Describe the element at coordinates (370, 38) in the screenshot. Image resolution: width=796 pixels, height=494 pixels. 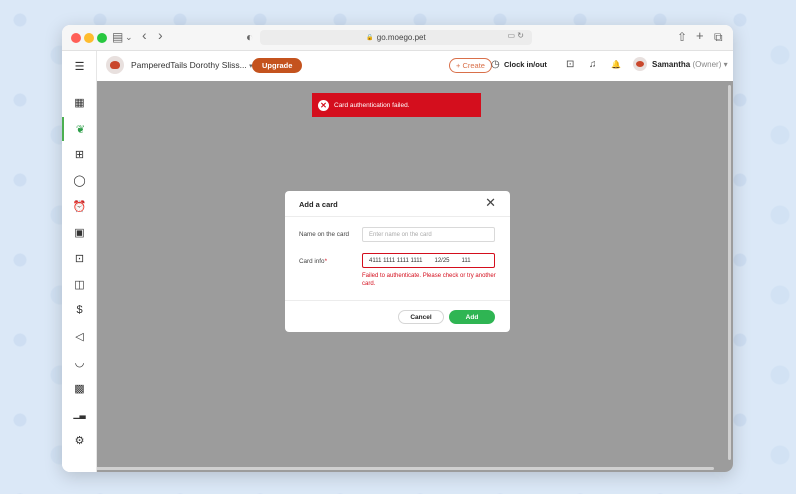
I see `lock-icon: 🔒` at that location.